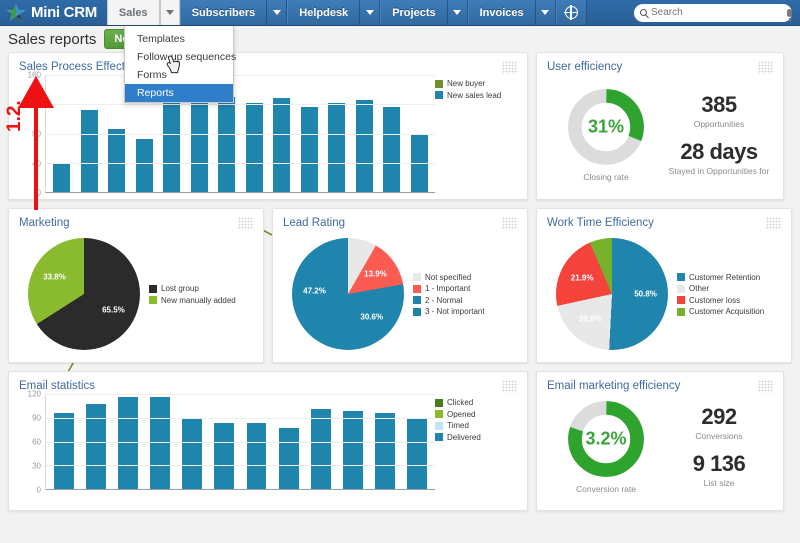 This screenshot has width=800, height=543. I want to click on legend-item: Customer Retention, so click(725, 277).